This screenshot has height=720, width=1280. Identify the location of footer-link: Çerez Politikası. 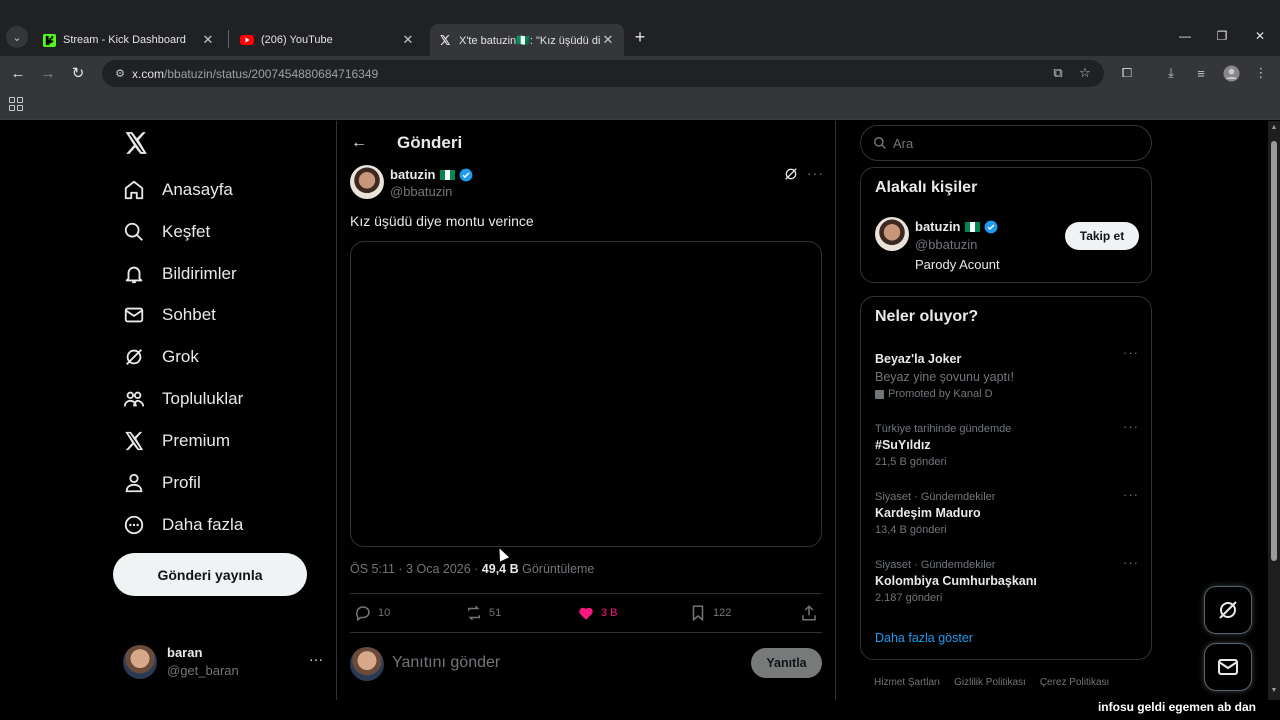
(1074, 682).